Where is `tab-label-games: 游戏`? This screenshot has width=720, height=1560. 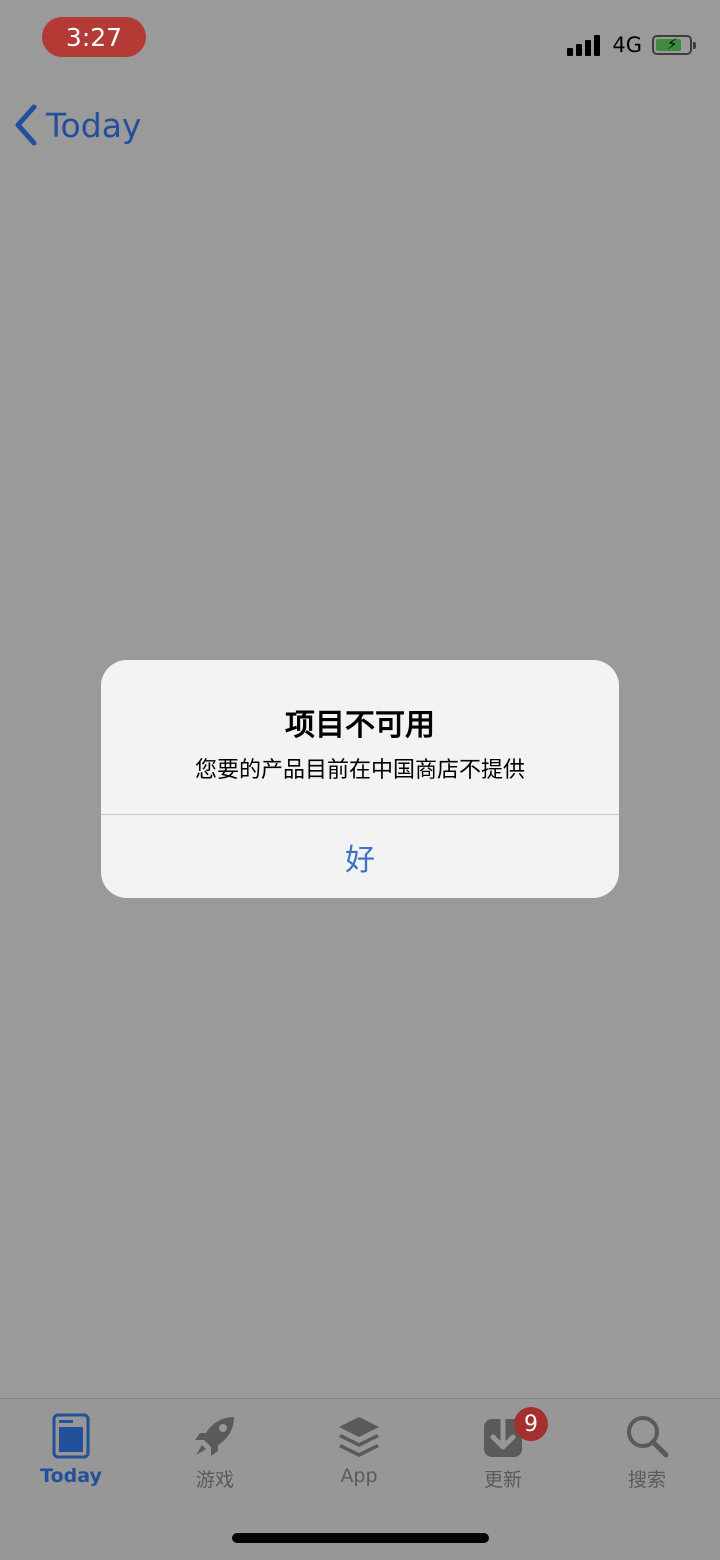
tab-label-games: 游戏 is located at coordinates (214, 1480).